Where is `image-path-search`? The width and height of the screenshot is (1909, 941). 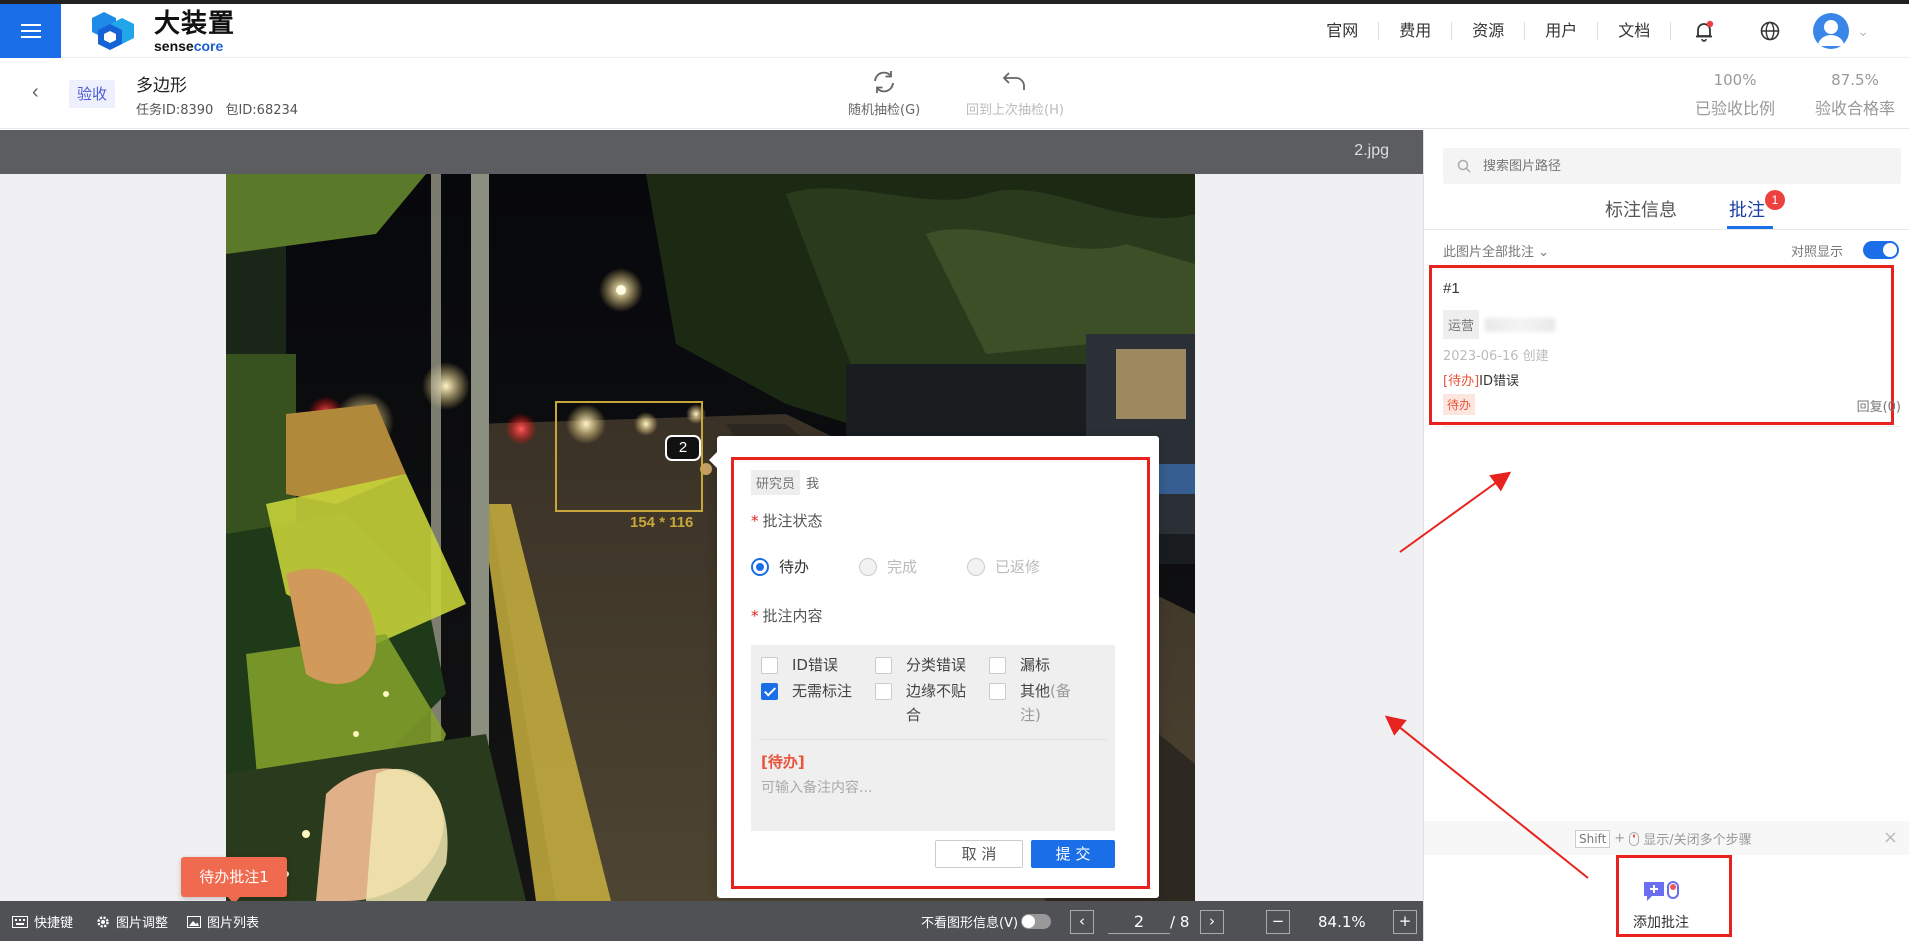 image-path-search is located at coordinates (1672, 166).